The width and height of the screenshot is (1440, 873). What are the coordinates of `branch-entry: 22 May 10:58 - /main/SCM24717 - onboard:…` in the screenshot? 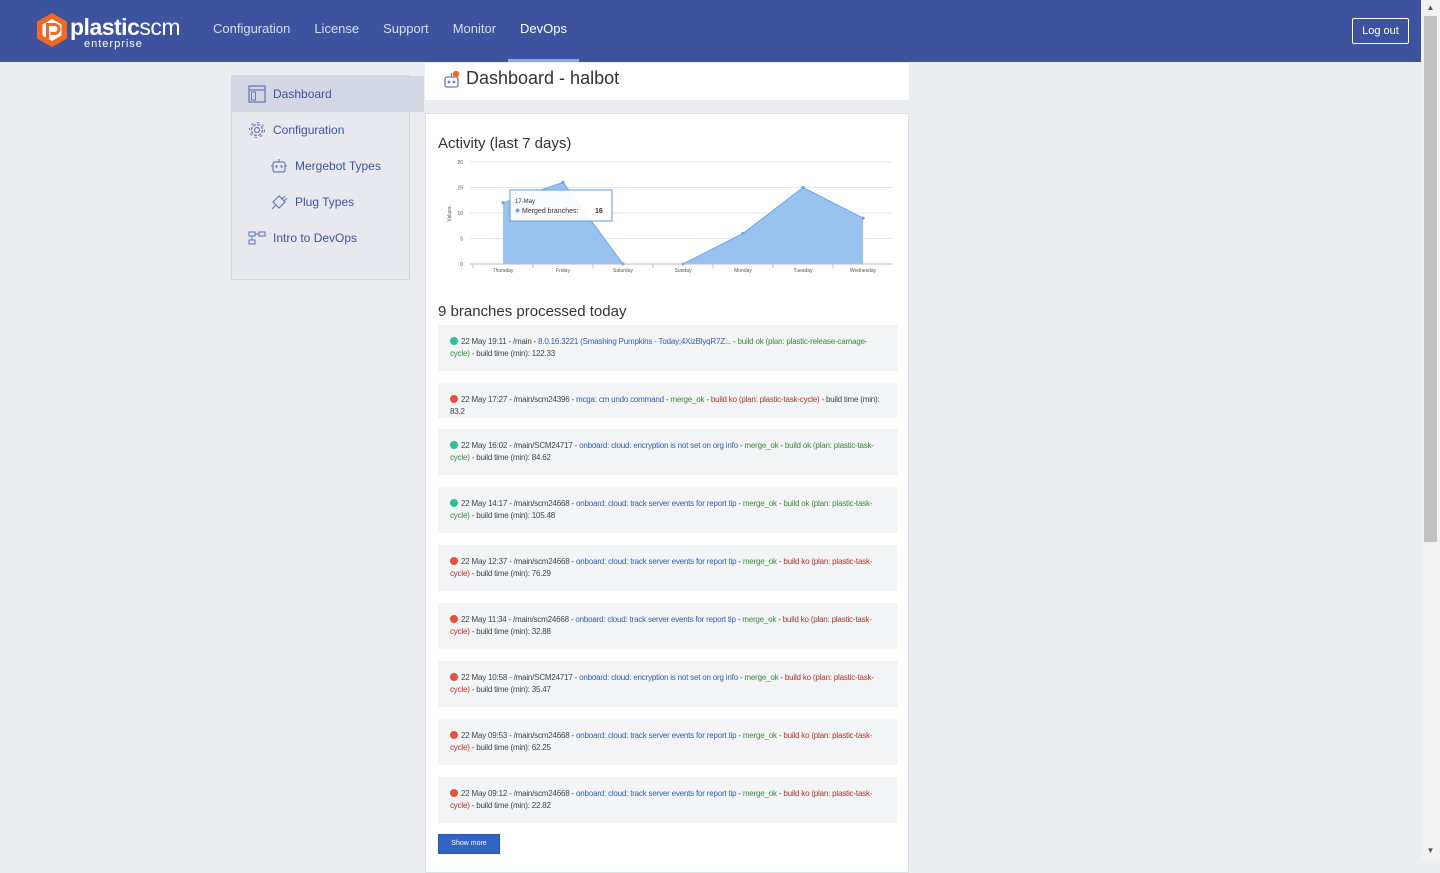 It's located at (667, 684).